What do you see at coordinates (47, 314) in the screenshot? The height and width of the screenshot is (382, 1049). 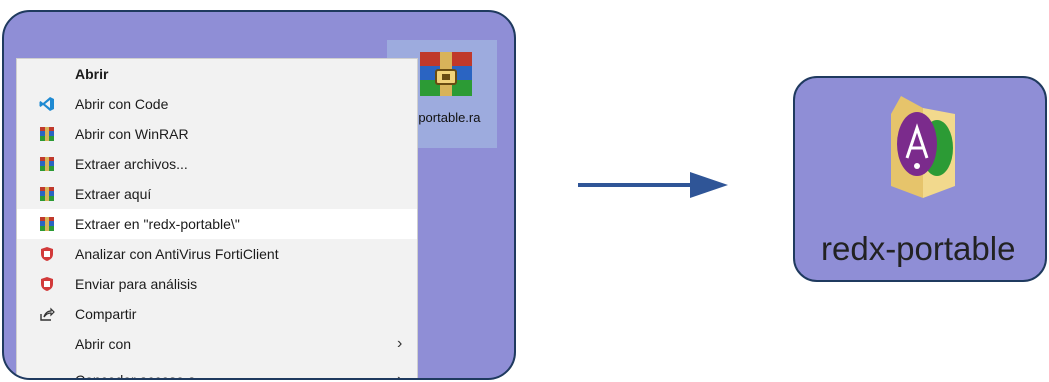 I see `share-icon` at bounding box center [47, 314].